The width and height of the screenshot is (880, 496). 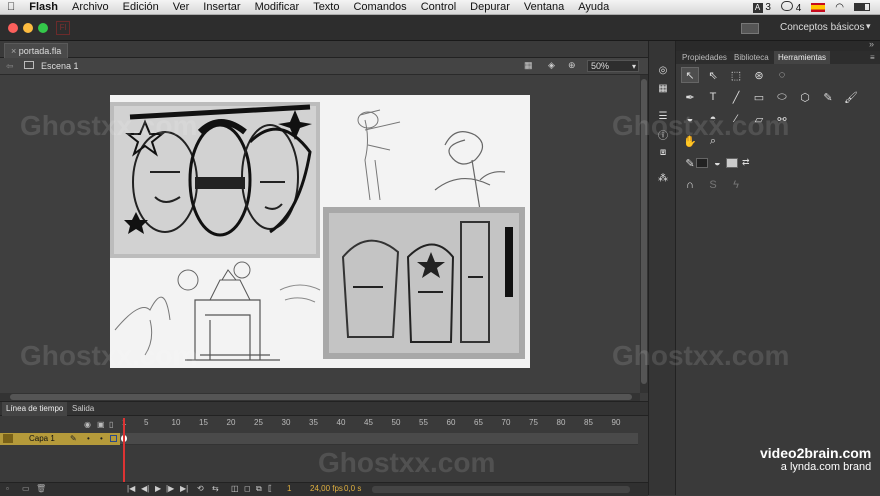 I want to click on menu-modificar: Modificar, so click(x=277, y=7).